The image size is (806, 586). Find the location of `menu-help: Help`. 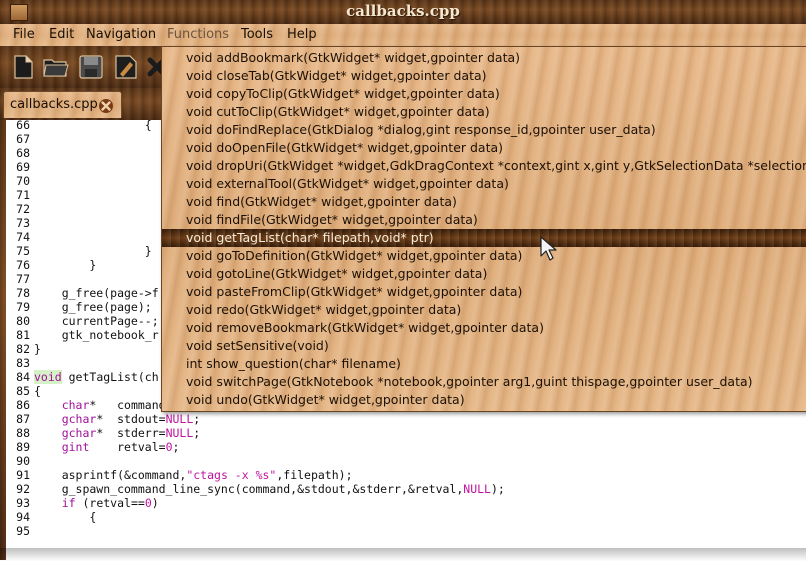

menu-help: Help is located at coordinates (302, 34).